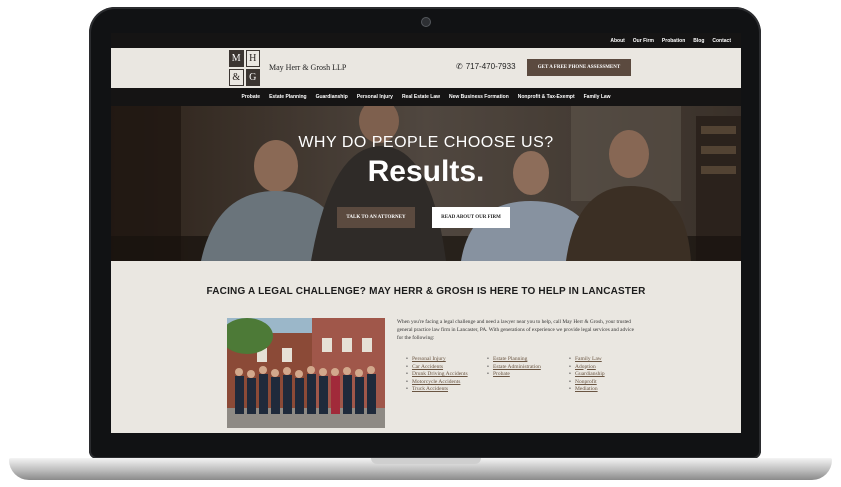 This screenshot has height=487, width=841. I want to click on firm-logo: M H & G, so click(244, 68).